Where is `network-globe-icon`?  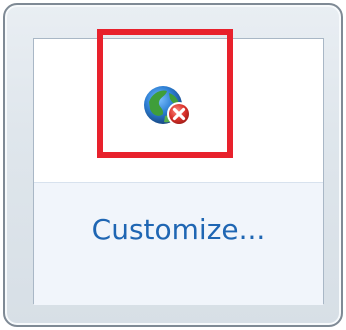 network-globe-icon is located at coordinates (167, 106).